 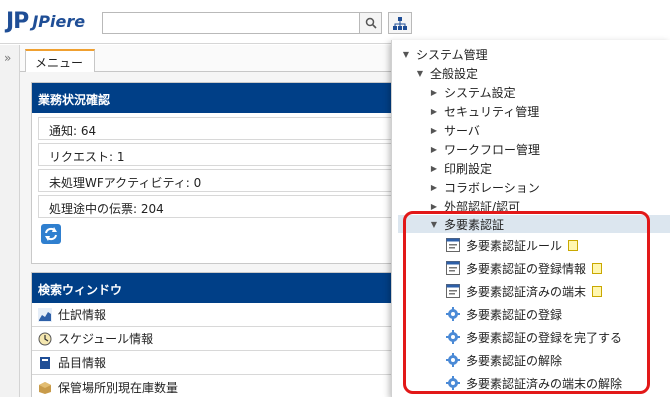 I want to click on tree-node-label: システム管理, so click(x=452, y=54).